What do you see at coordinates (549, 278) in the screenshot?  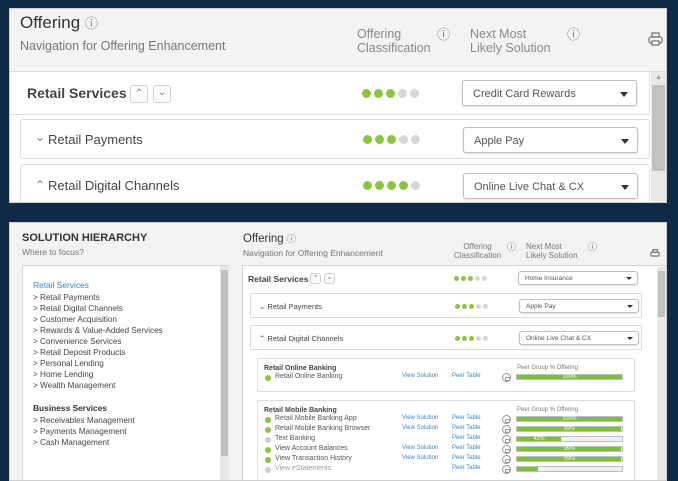 I see `select-value: Home Insurance` at bounding box center [549, 278].